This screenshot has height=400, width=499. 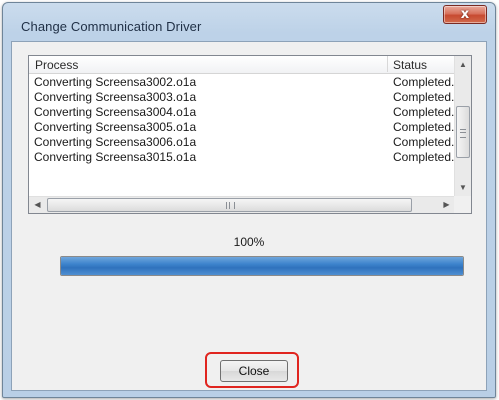 I want to click on progress-bar, so click(x=262, y=266).